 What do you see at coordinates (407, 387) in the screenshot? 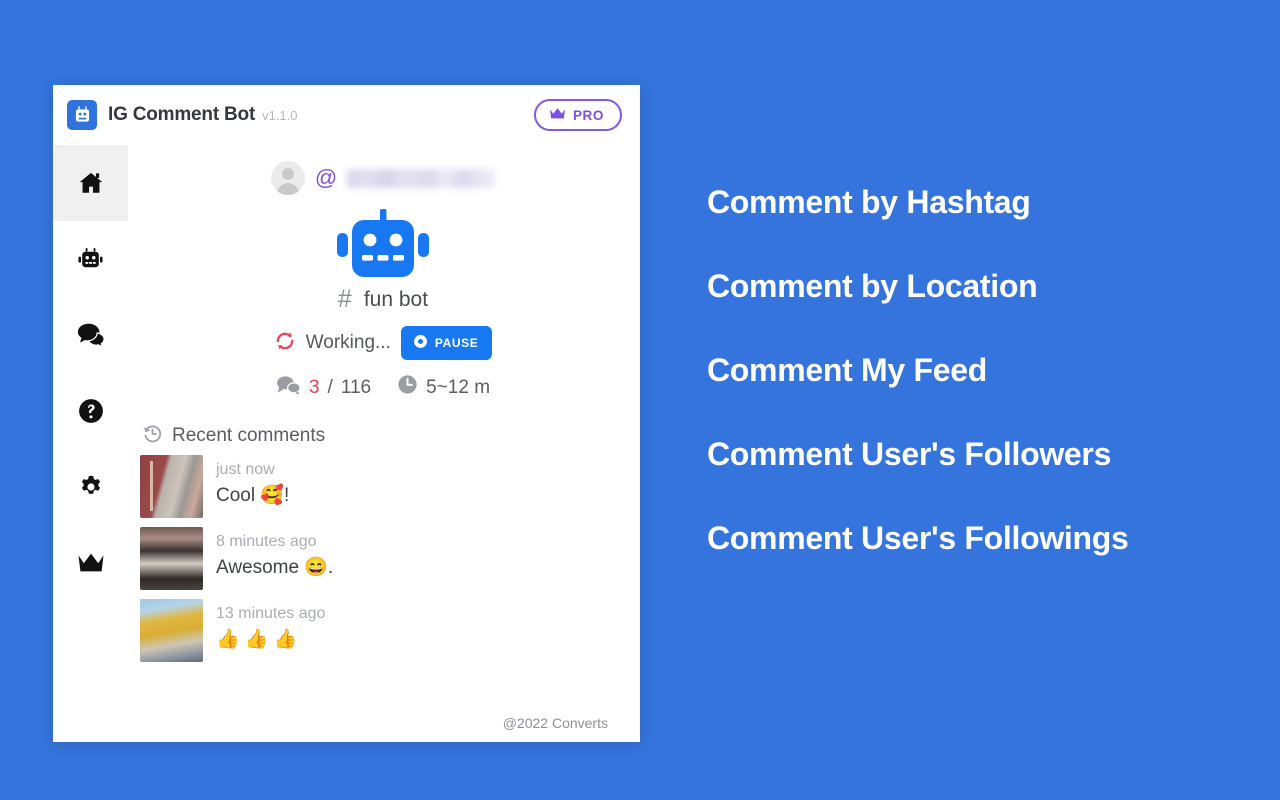
I see `clock-icon` at bounding box center [407, 387].